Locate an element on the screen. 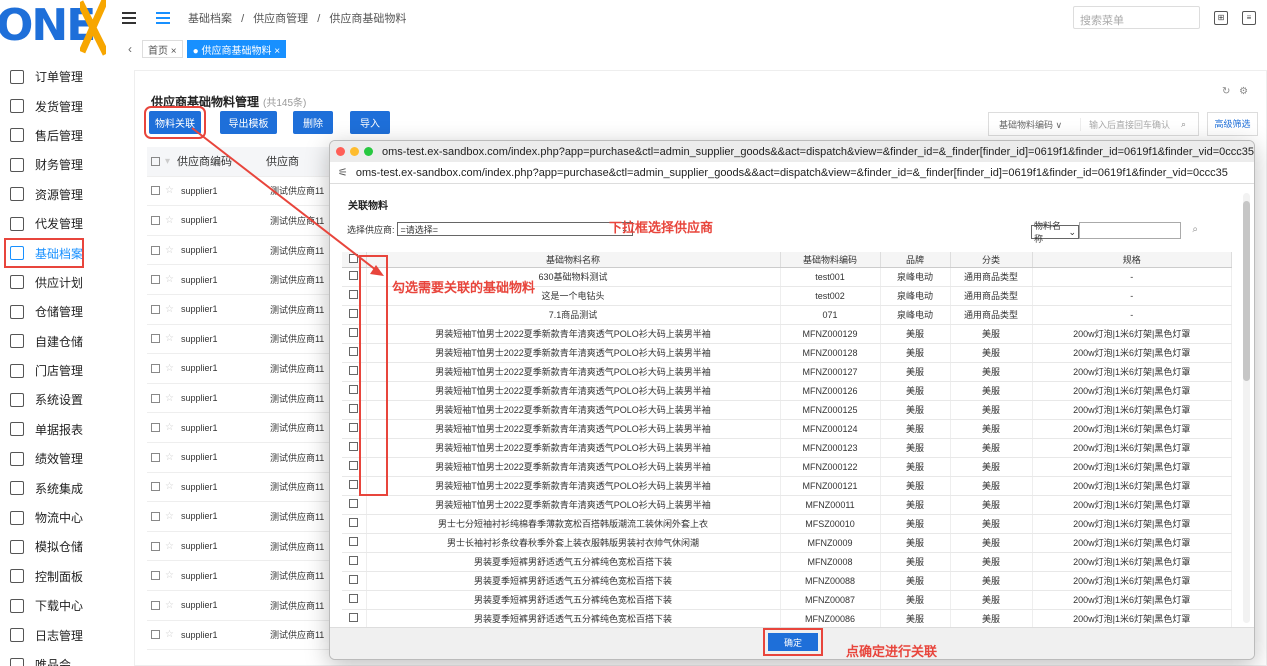  message-icon: ≡ is located at coordinates (1249, 18).